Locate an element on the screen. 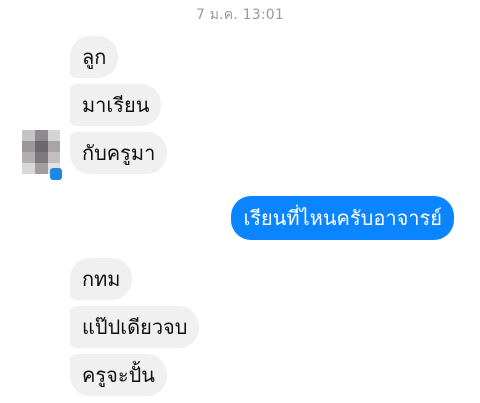 The width and height of the screenshot is (480, 403). incoming-message-bubble: กทม is located at coordinates (101, 279).